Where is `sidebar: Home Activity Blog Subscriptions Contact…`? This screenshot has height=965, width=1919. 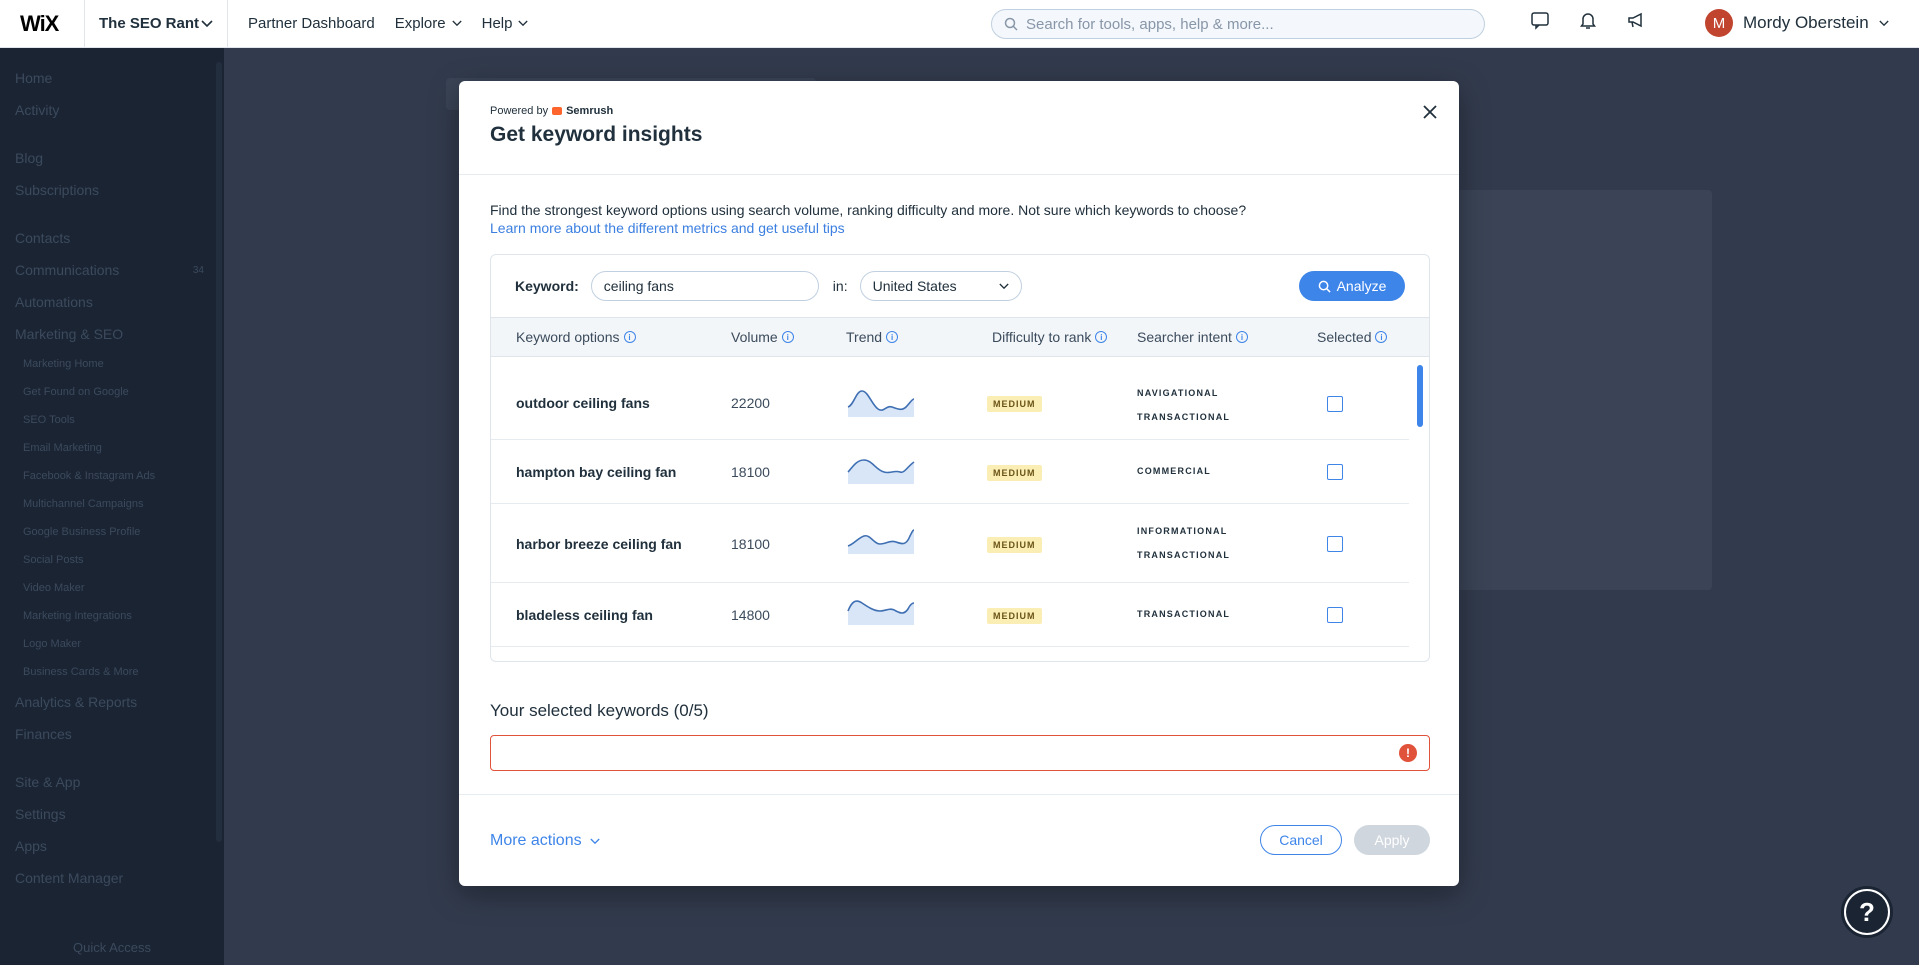 sidebar: Home Activity Blog Subscriptions Contact… is located at coordinates (112, 506).